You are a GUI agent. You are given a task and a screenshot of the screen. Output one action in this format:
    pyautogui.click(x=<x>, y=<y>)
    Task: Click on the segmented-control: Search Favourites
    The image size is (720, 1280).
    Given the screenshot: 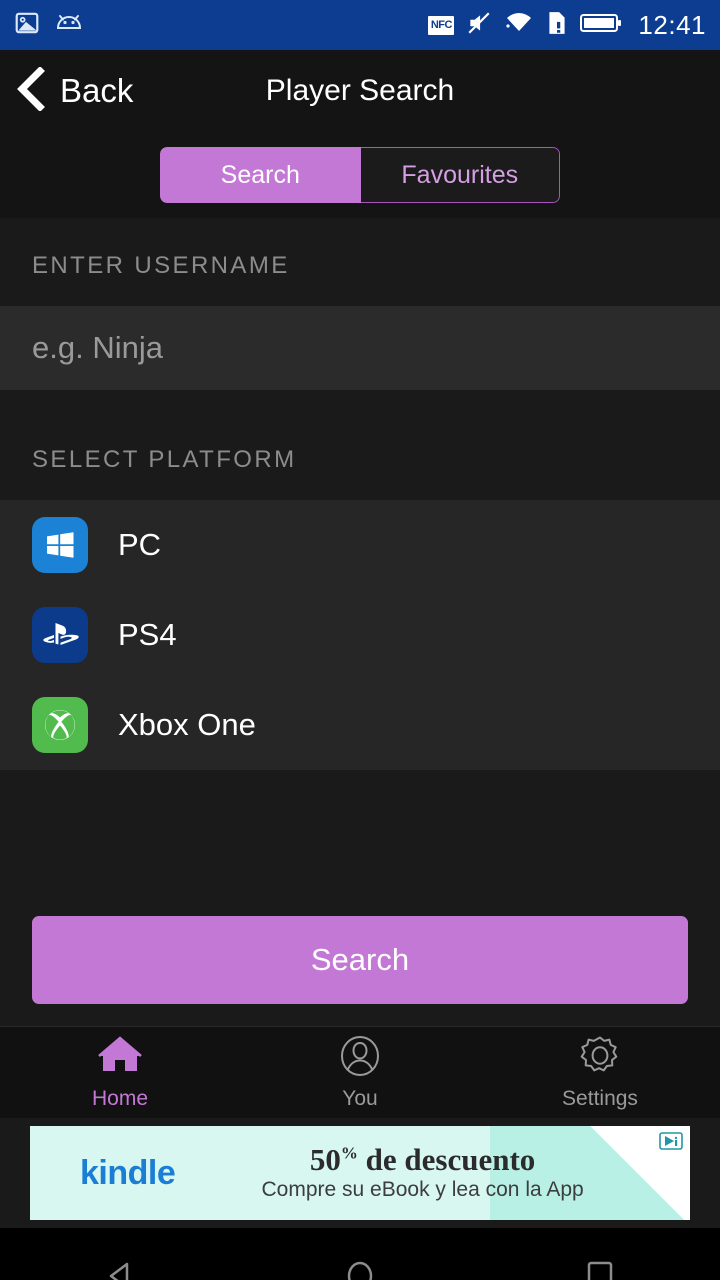 What is the action you would take?
    pyautogui.click(x=360, y=175)
    